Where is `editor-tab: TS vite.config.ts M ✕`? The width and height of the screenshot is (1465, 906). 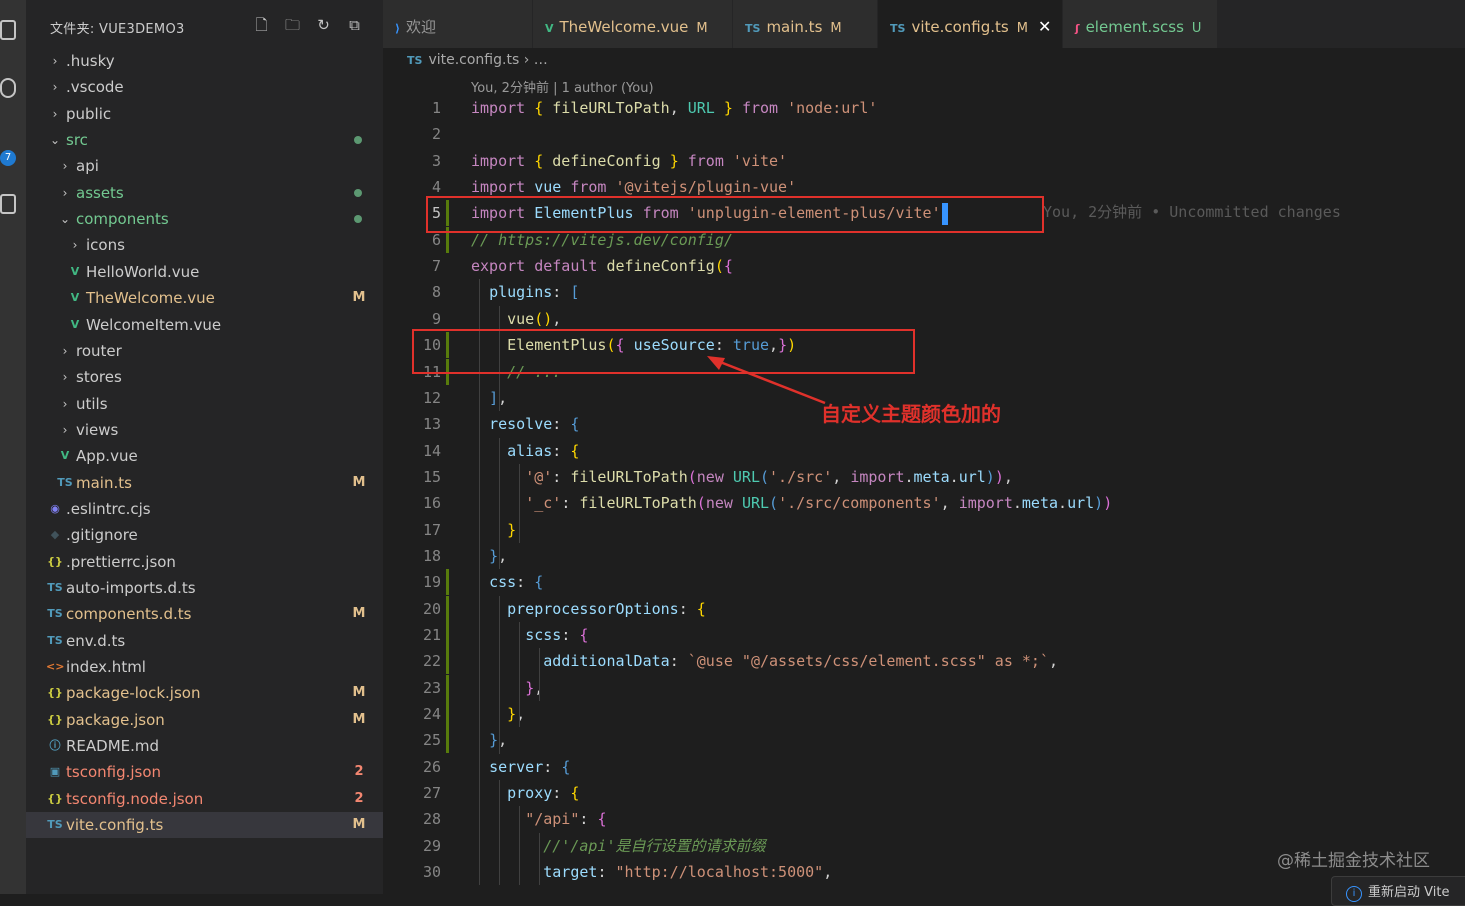 editor-tab: TS vite.config.ts M ✕ is located at coordinates (970, 24).